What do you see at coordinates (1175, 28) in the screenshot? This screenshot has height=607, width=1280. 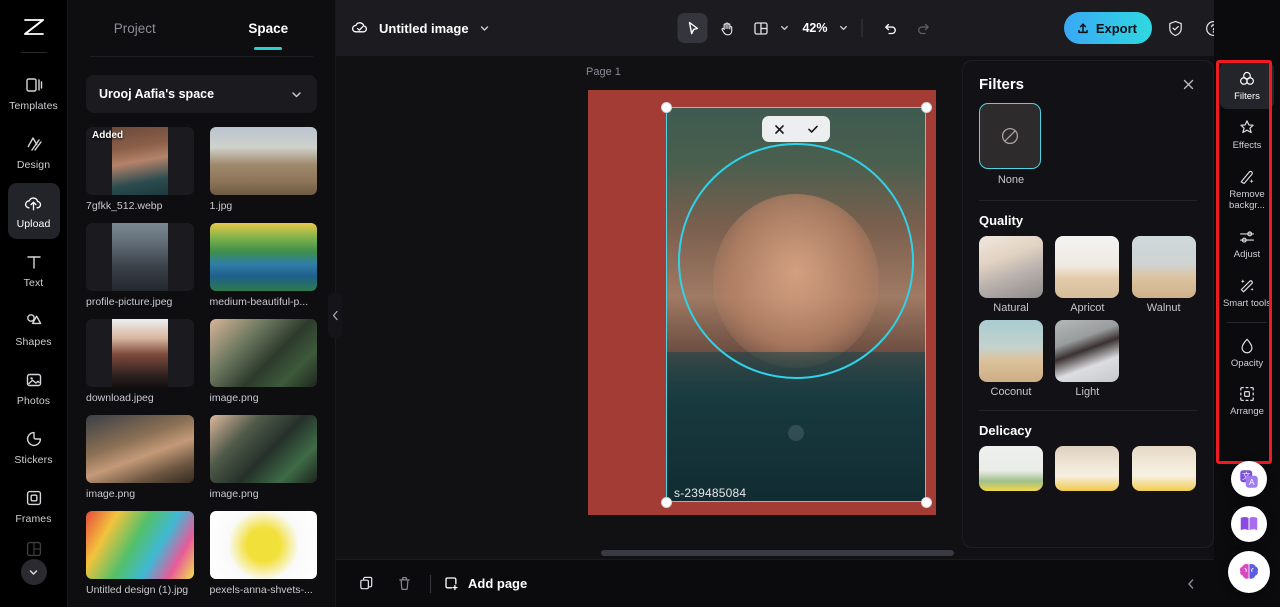 I see `shield-check-button` at bounding box center [1175, 28].